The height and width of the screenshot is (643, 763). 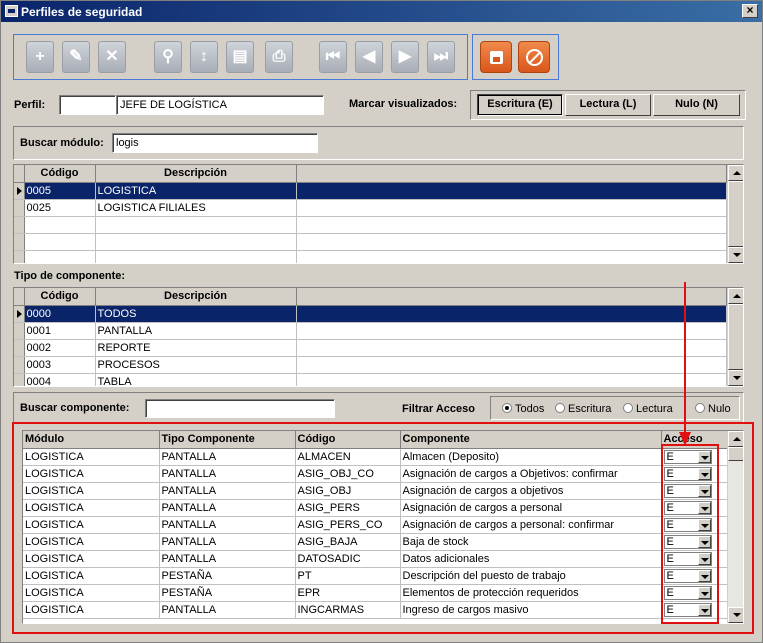 I want to click on print-icon: ⎙, so click(x=279, y=56).